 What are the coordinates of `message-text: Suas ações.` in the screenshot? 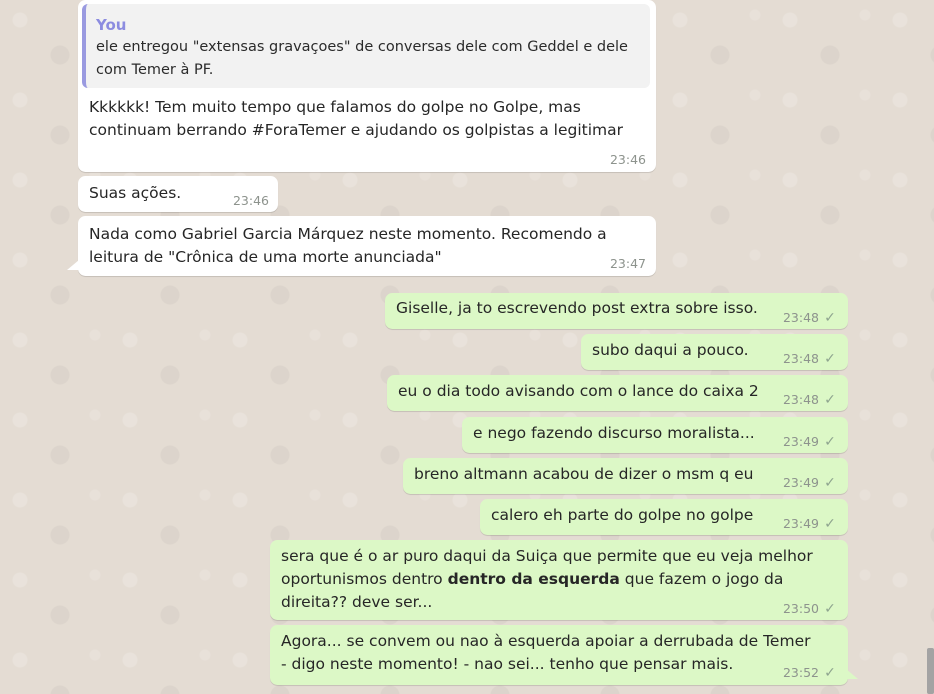 It's located at (135, 193).